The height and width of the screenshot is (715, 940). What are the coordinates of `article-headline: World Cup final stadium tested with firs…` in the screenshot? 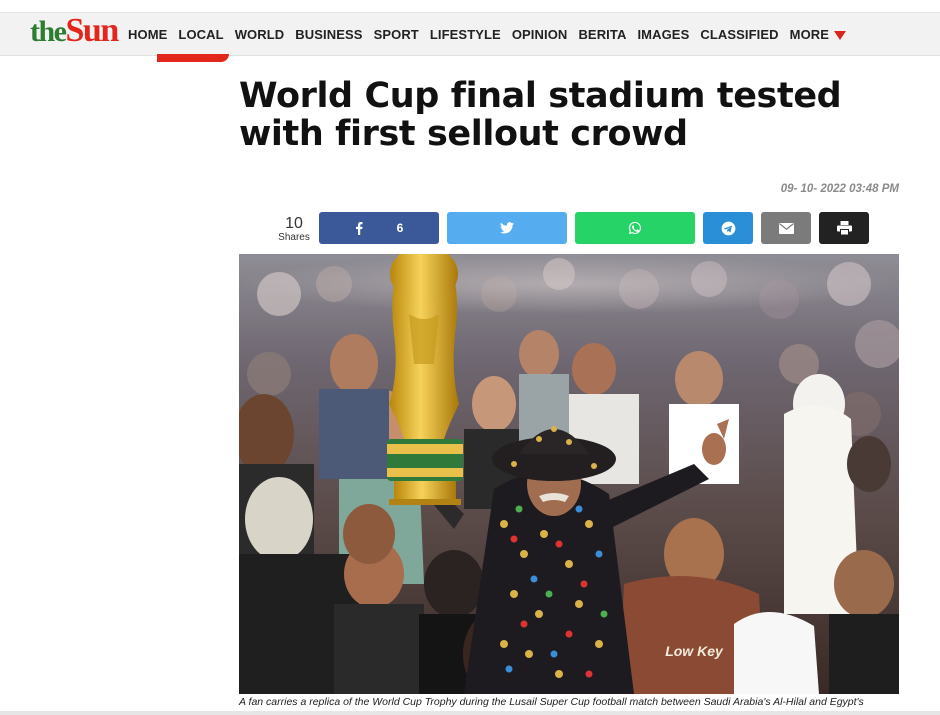 It's located at (540, 115).